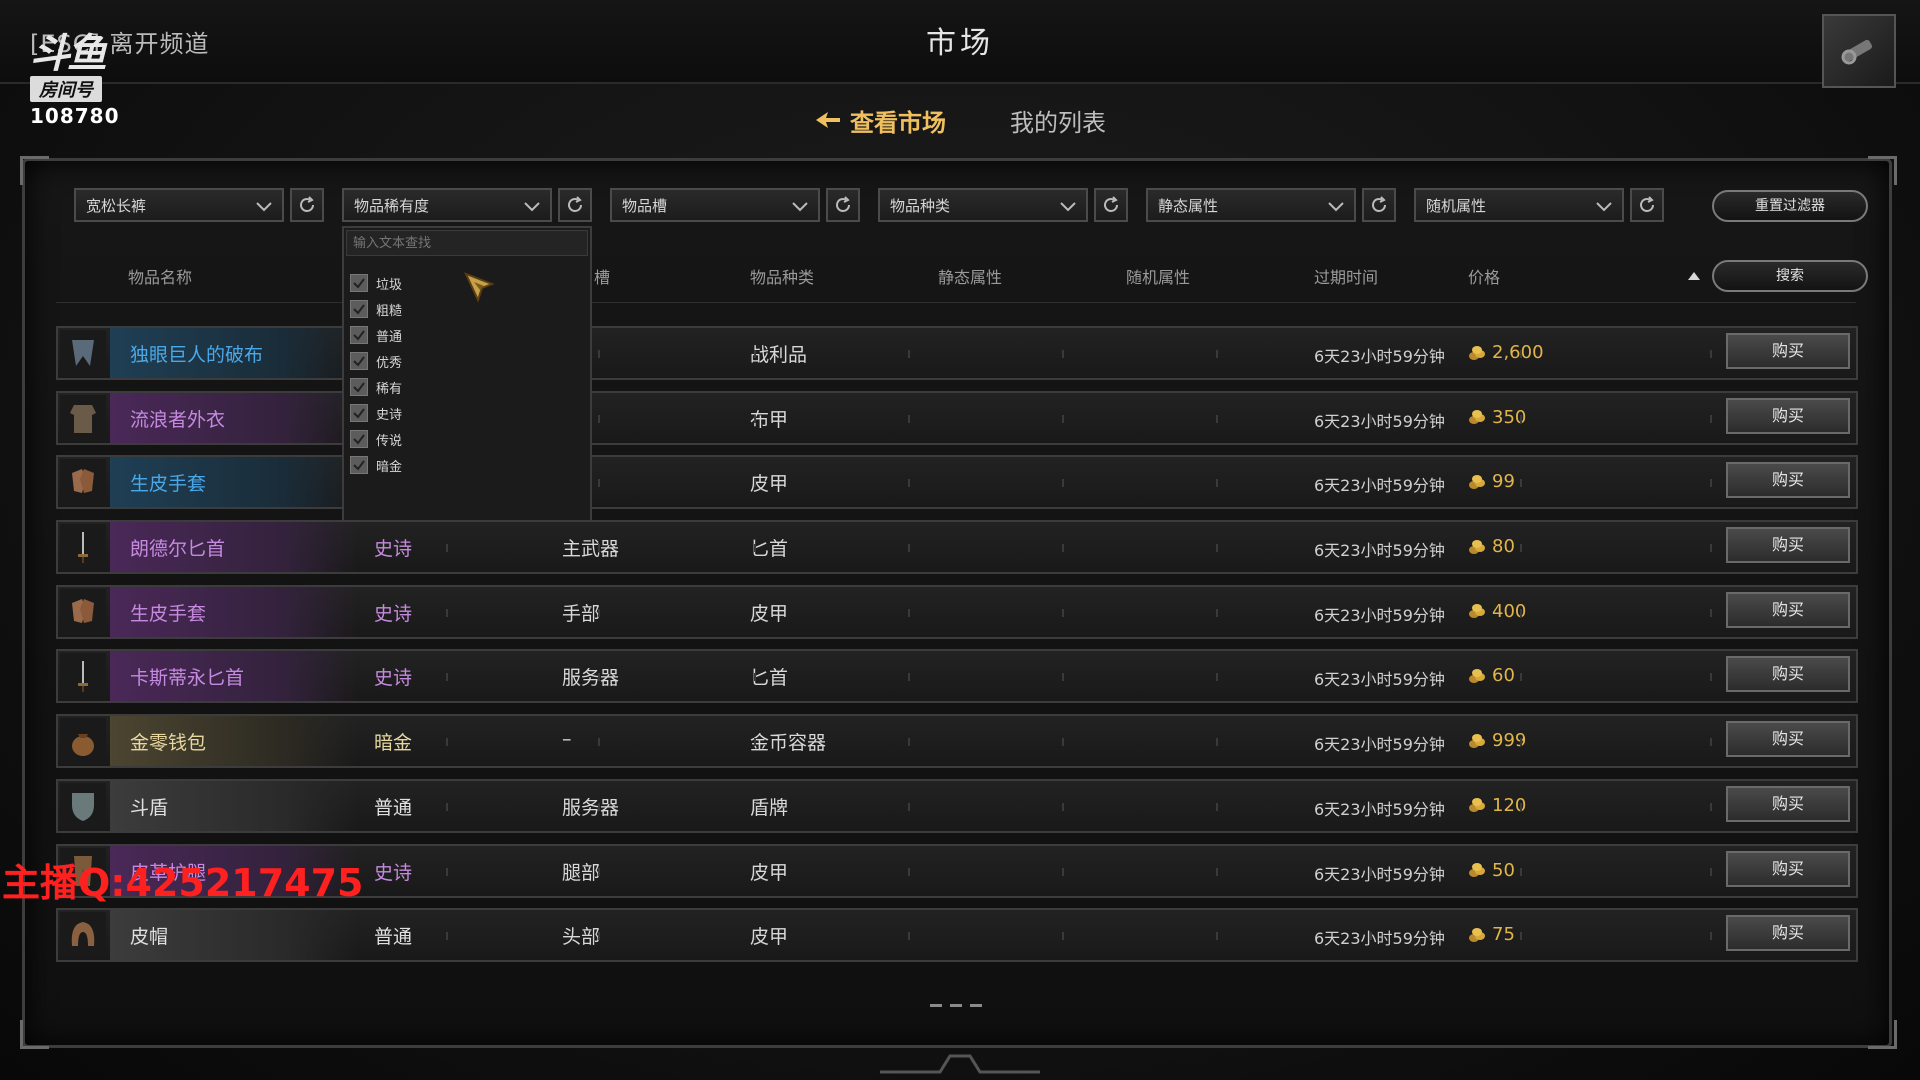 This screenshot has width=1920, height=1080. I want to click on type-filter: 物品种类, so click(983, 205).